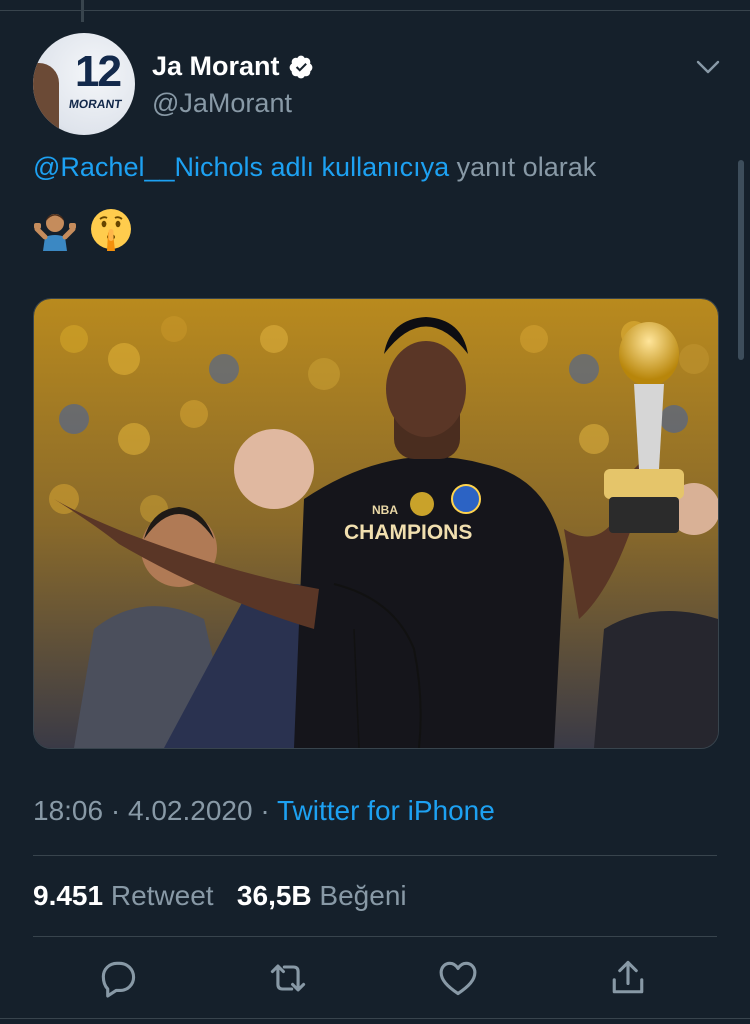 The width and height of the screenshot is (750, 1024). What do you see at coordinates (55, 232) in the screenshot?
I see `person-shrugging-emoji` at bounding box center [55, 232].